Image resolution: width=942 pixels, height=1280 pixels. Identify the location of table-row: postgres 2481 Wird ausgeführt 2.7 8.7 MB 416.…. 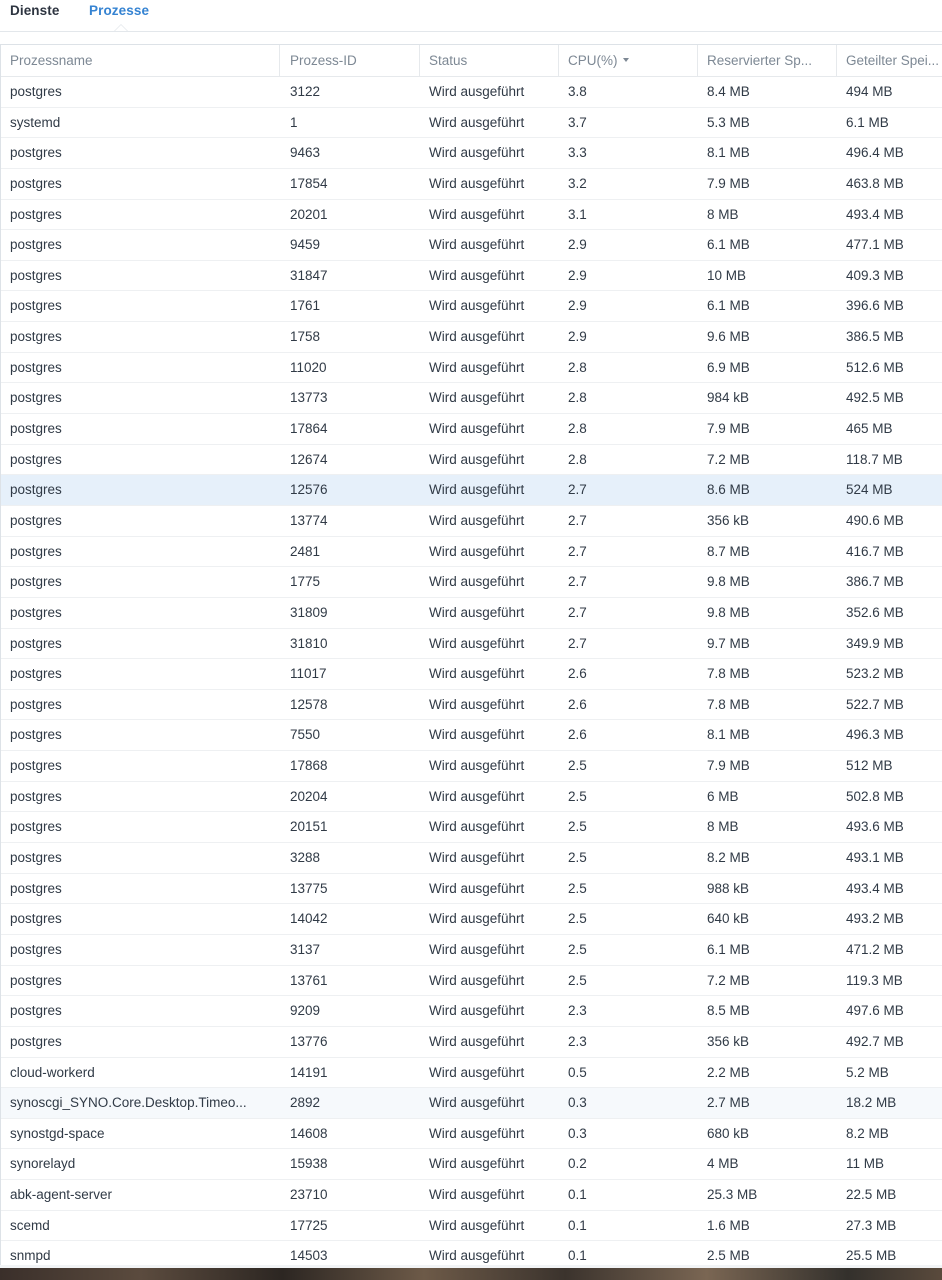
(471, 552).